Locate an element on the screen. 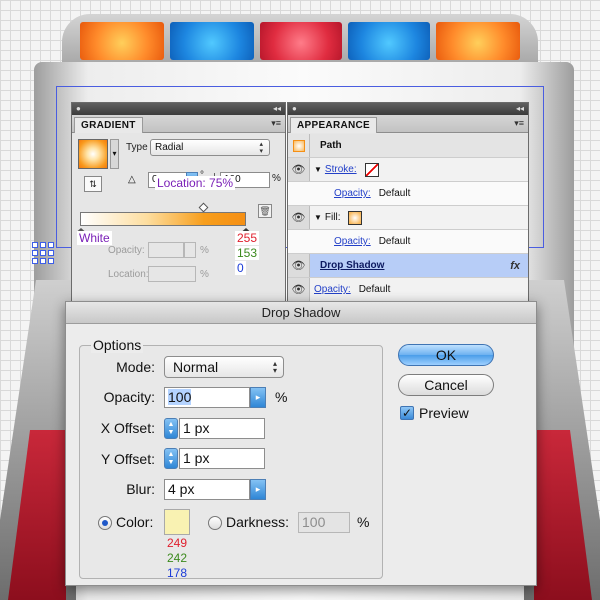  fill-label: Fill: is located at coordinates (332, 217).